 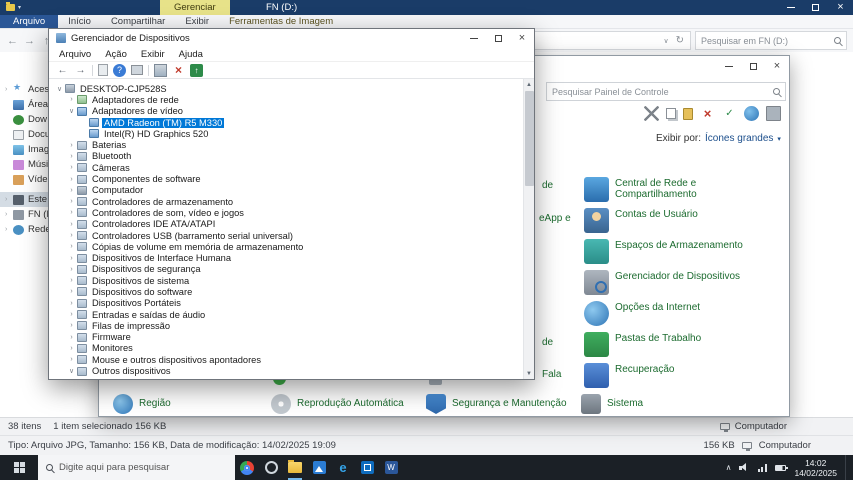 What do you see at coordinates (529, 138) in the screenshot?
I see `scrollbar-thumb` at bounding box center [529, 138].